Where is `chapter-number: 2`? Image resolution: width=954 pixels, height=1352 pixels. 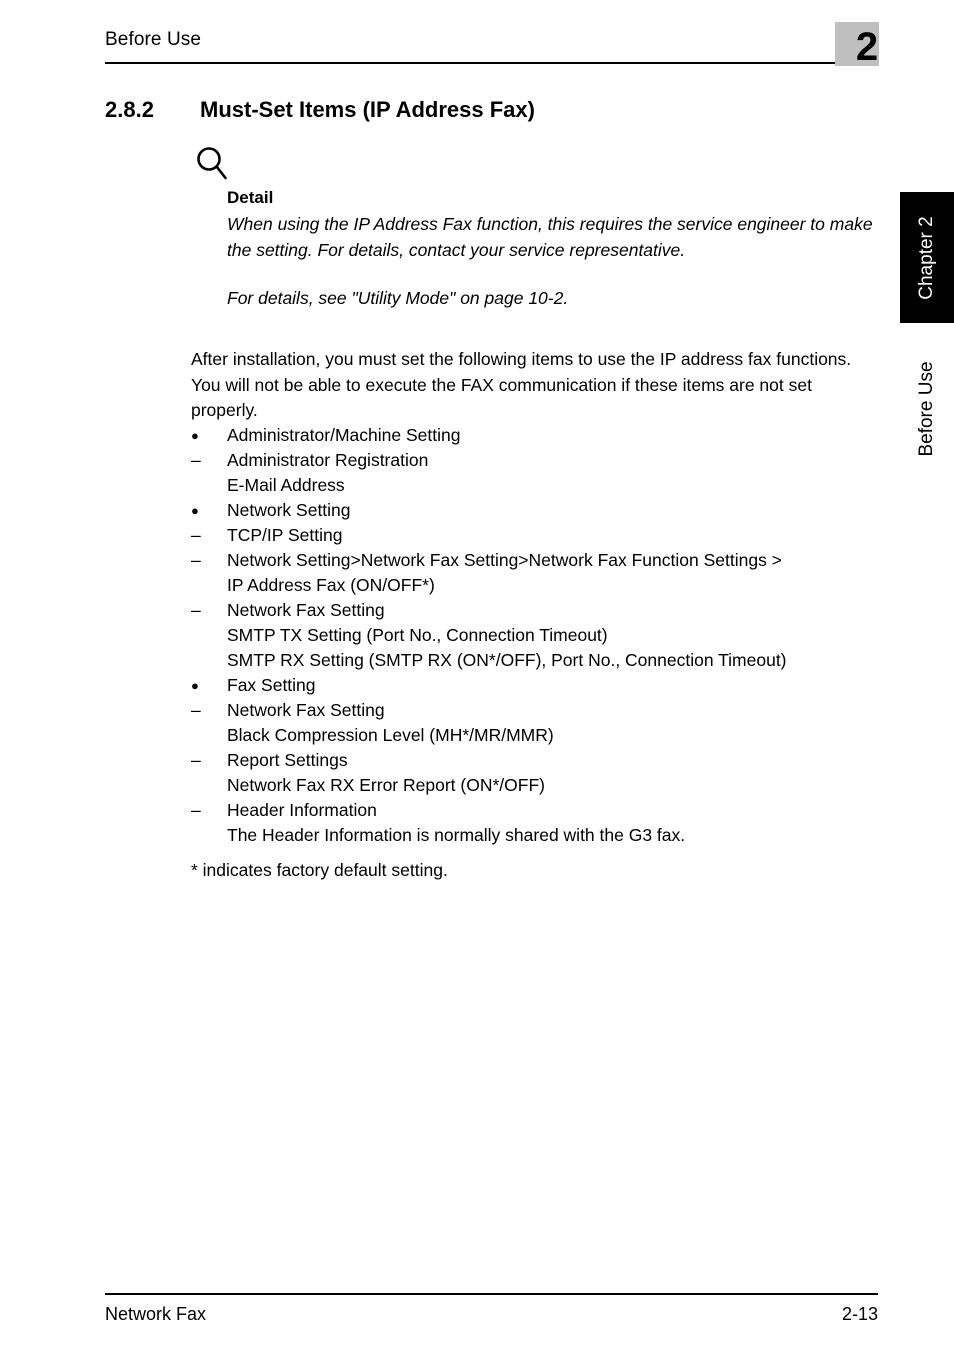
chapter-number: 2 is located at coordinates (867, 47).